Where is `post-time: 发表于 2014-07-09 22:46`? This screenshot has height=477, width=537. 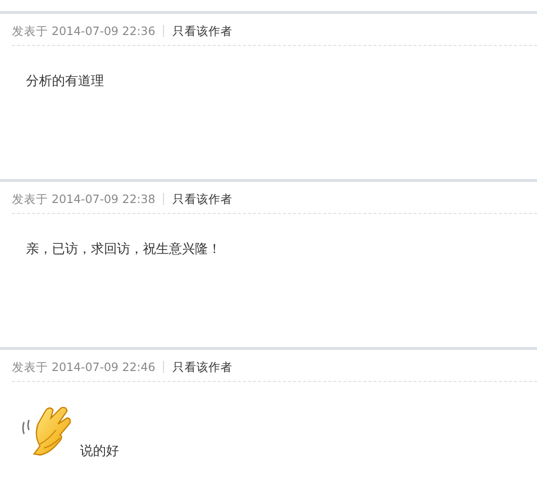 post-time: 发表于 2014-07-09 22:46 is located at coordinates (84, 367).